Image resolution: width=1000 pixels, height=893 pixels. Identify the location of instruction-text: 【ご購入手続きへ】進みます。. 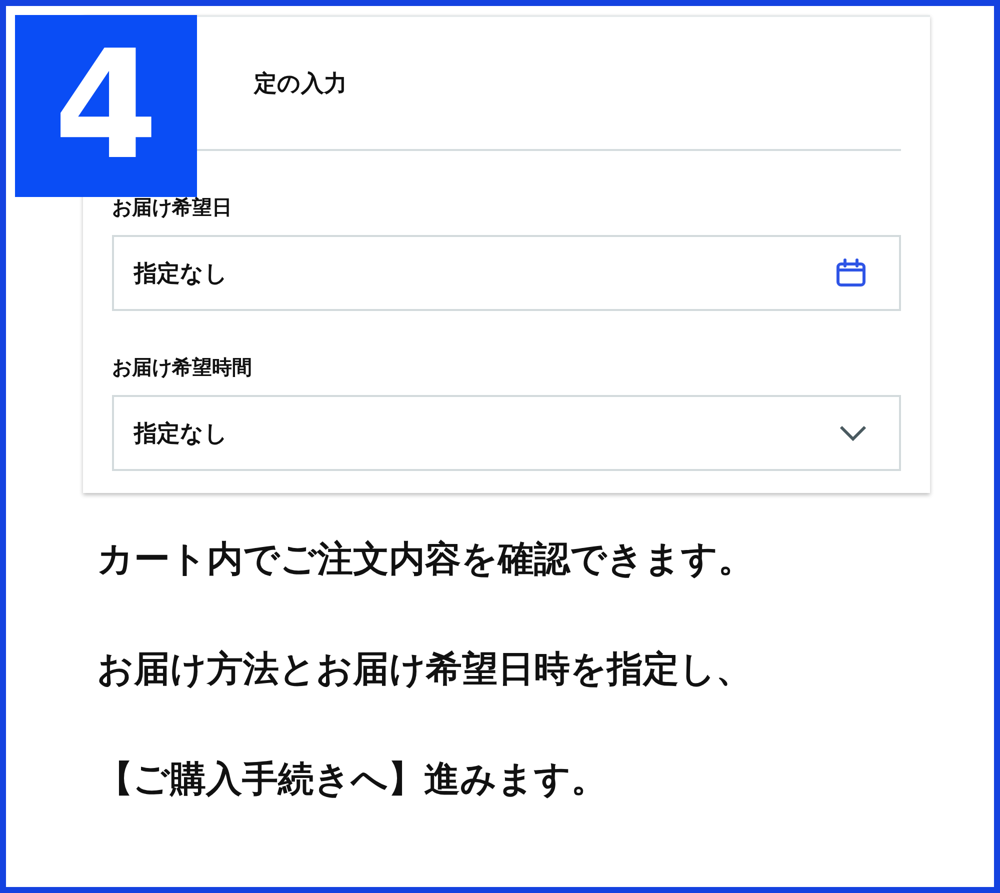
(352, 780).